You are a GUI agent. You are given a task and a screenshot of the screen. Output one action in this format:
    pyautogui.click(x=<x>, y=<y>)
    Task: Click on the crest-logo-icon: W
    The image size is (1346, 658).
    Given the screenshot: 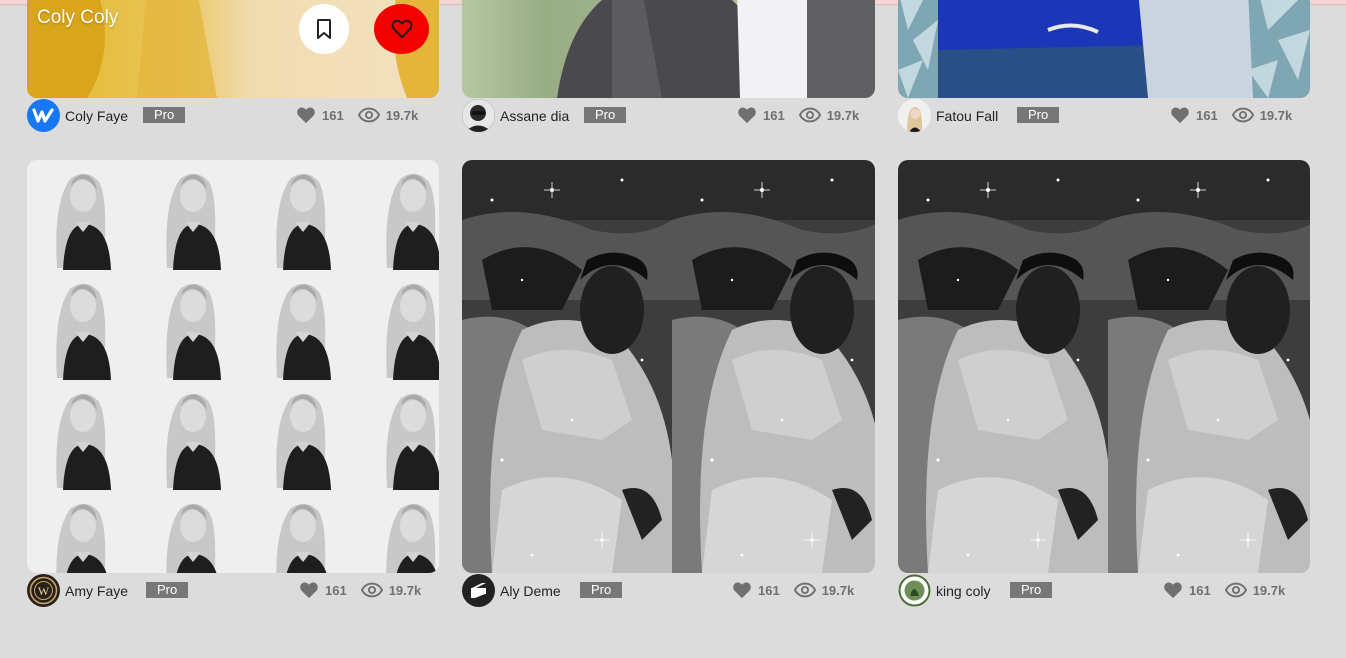 What is the action you would take?
    pyautogui.click(x=43, y=590)
    